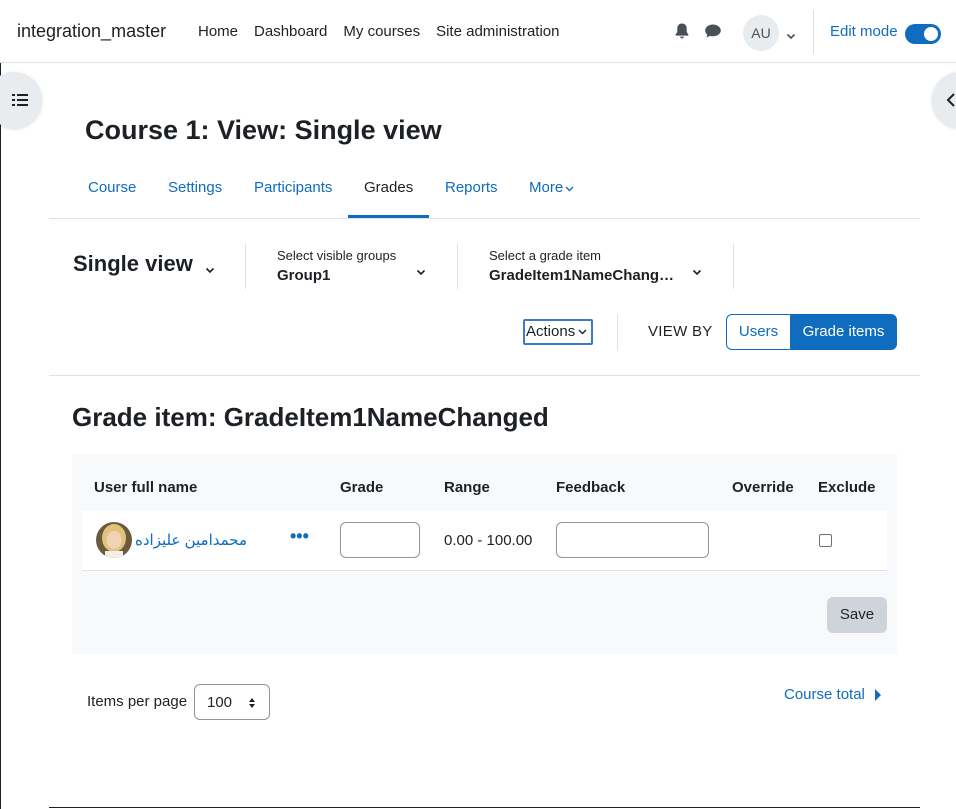  What do you see at coordinates (758, 332) in the screenshot?
I see `view-by-users-button: Users` at bounding box center [758, 332].